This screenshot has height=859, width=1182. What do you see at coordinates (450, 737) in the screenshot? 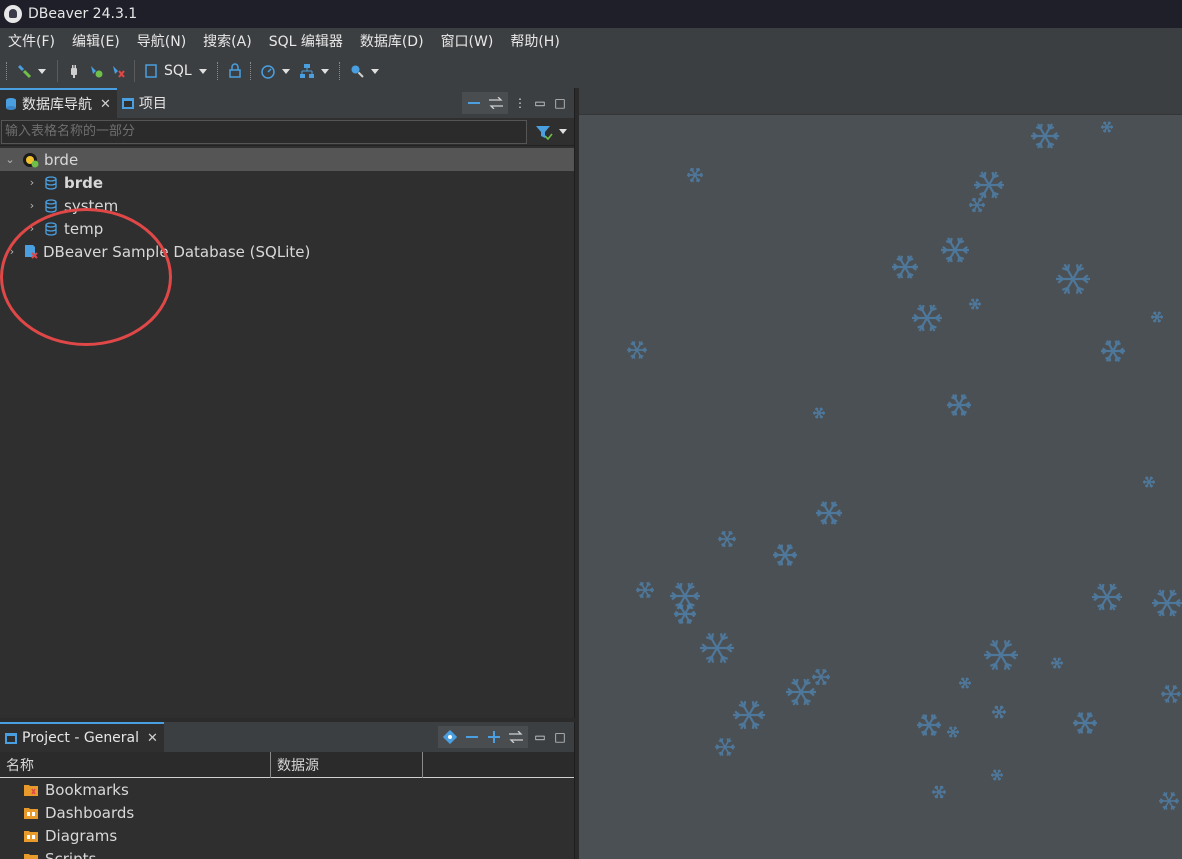
I see `configure-icon` at bounding box center [450, 737].